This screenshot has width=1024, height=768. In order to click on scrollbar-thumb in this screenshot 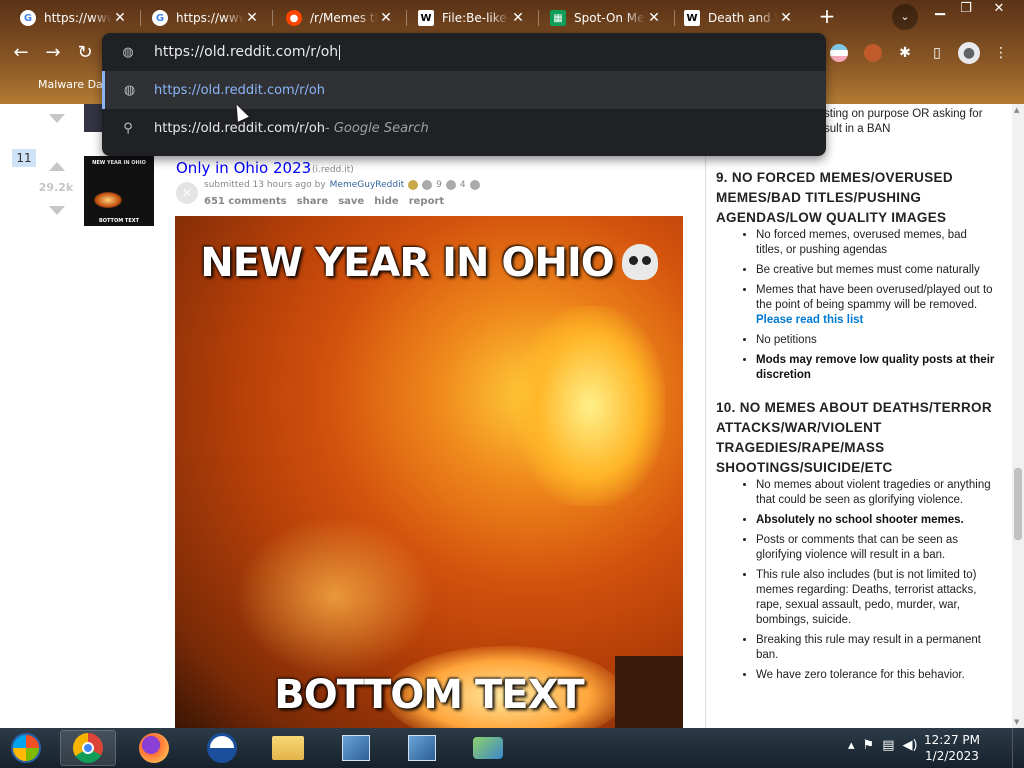, I will do `click(1018, 504)`.